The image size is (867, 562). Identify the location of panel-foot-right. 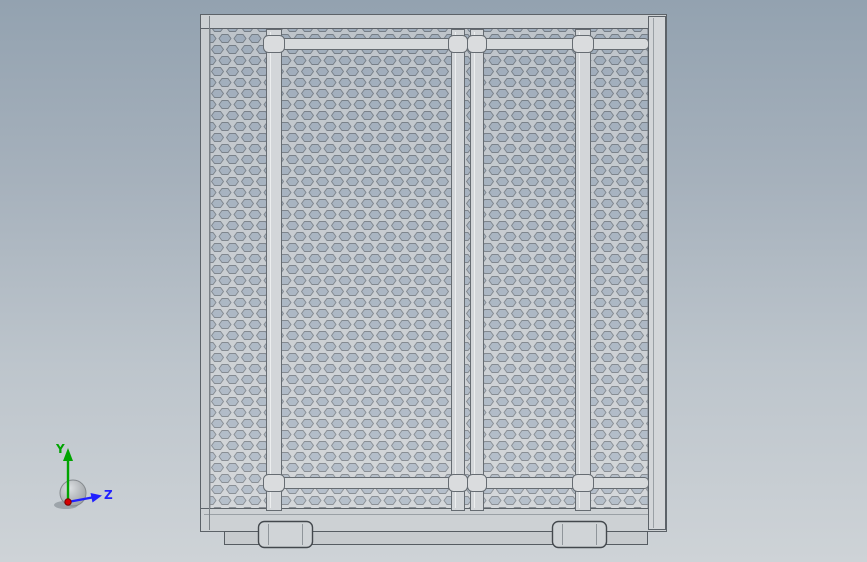
(579, 534).